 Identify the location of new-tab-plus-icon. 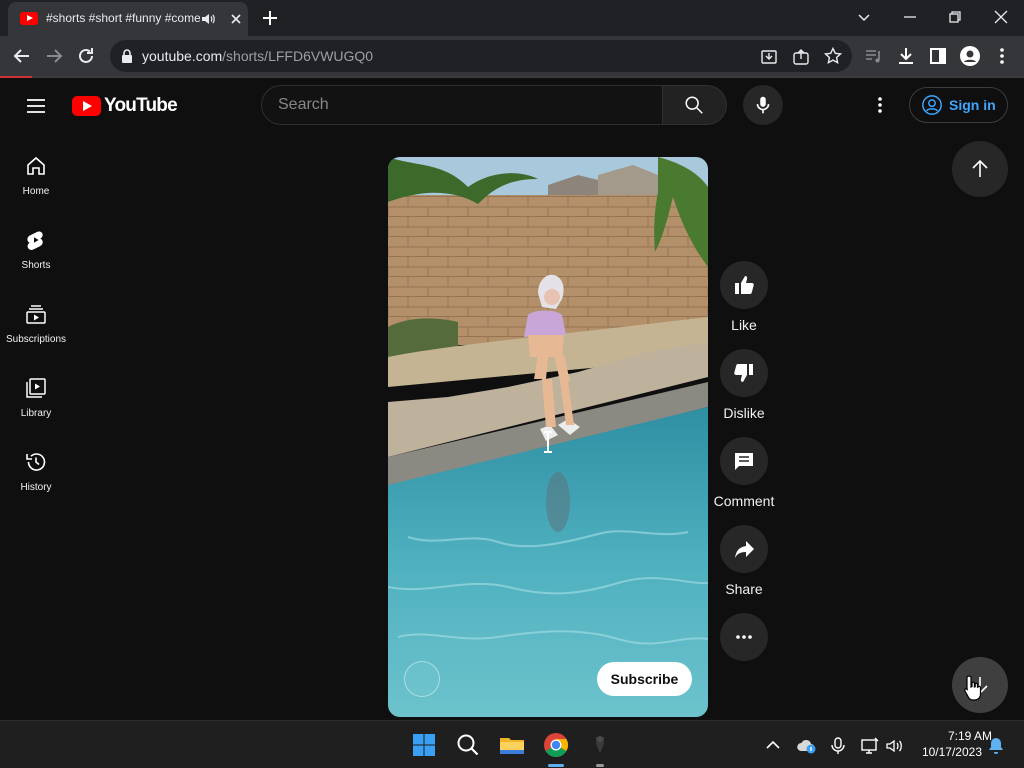
(270, 18).